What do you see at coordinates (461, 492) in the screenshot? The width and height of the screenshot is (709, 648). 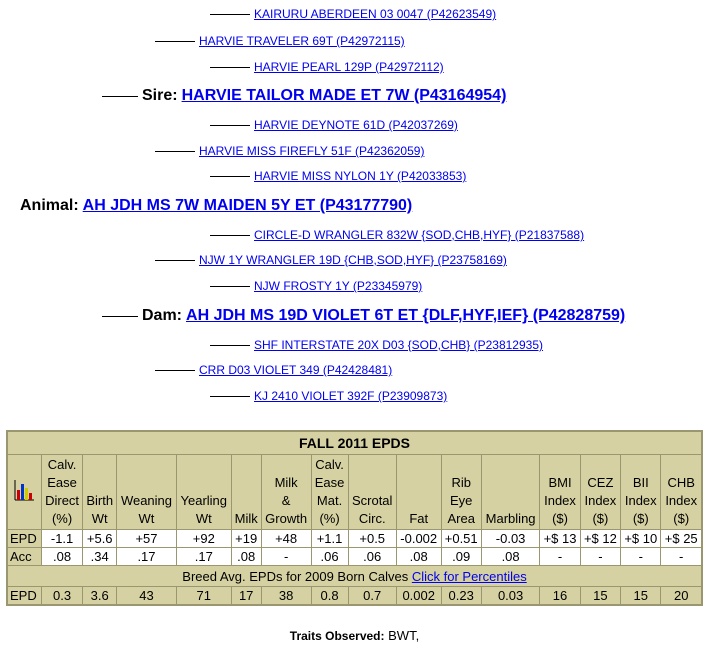 I see `epd-column-header: Rib Eye Area` at bounding box center [461, 492].